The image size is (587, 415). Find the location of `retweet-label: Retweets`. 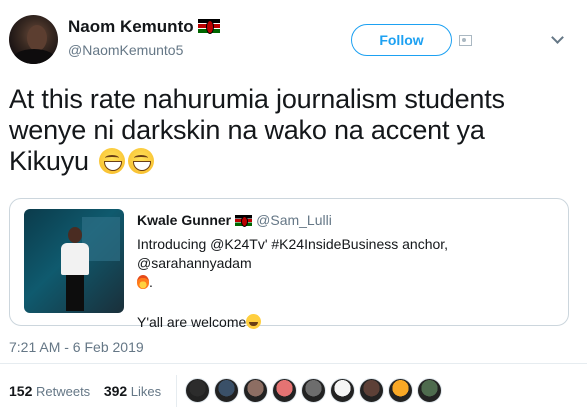

retweet-label: Retweets is located at coordinates (63, 391).